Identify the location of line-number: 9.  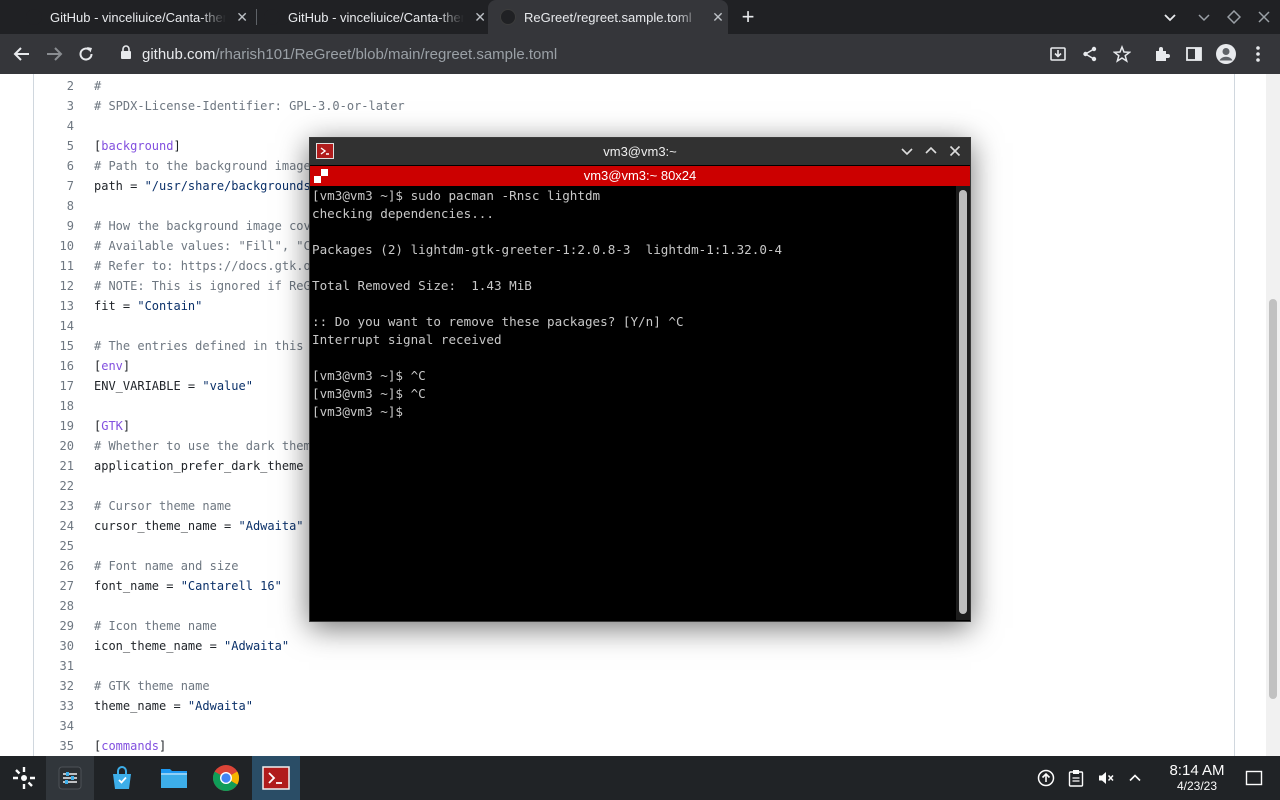
(54, 226).